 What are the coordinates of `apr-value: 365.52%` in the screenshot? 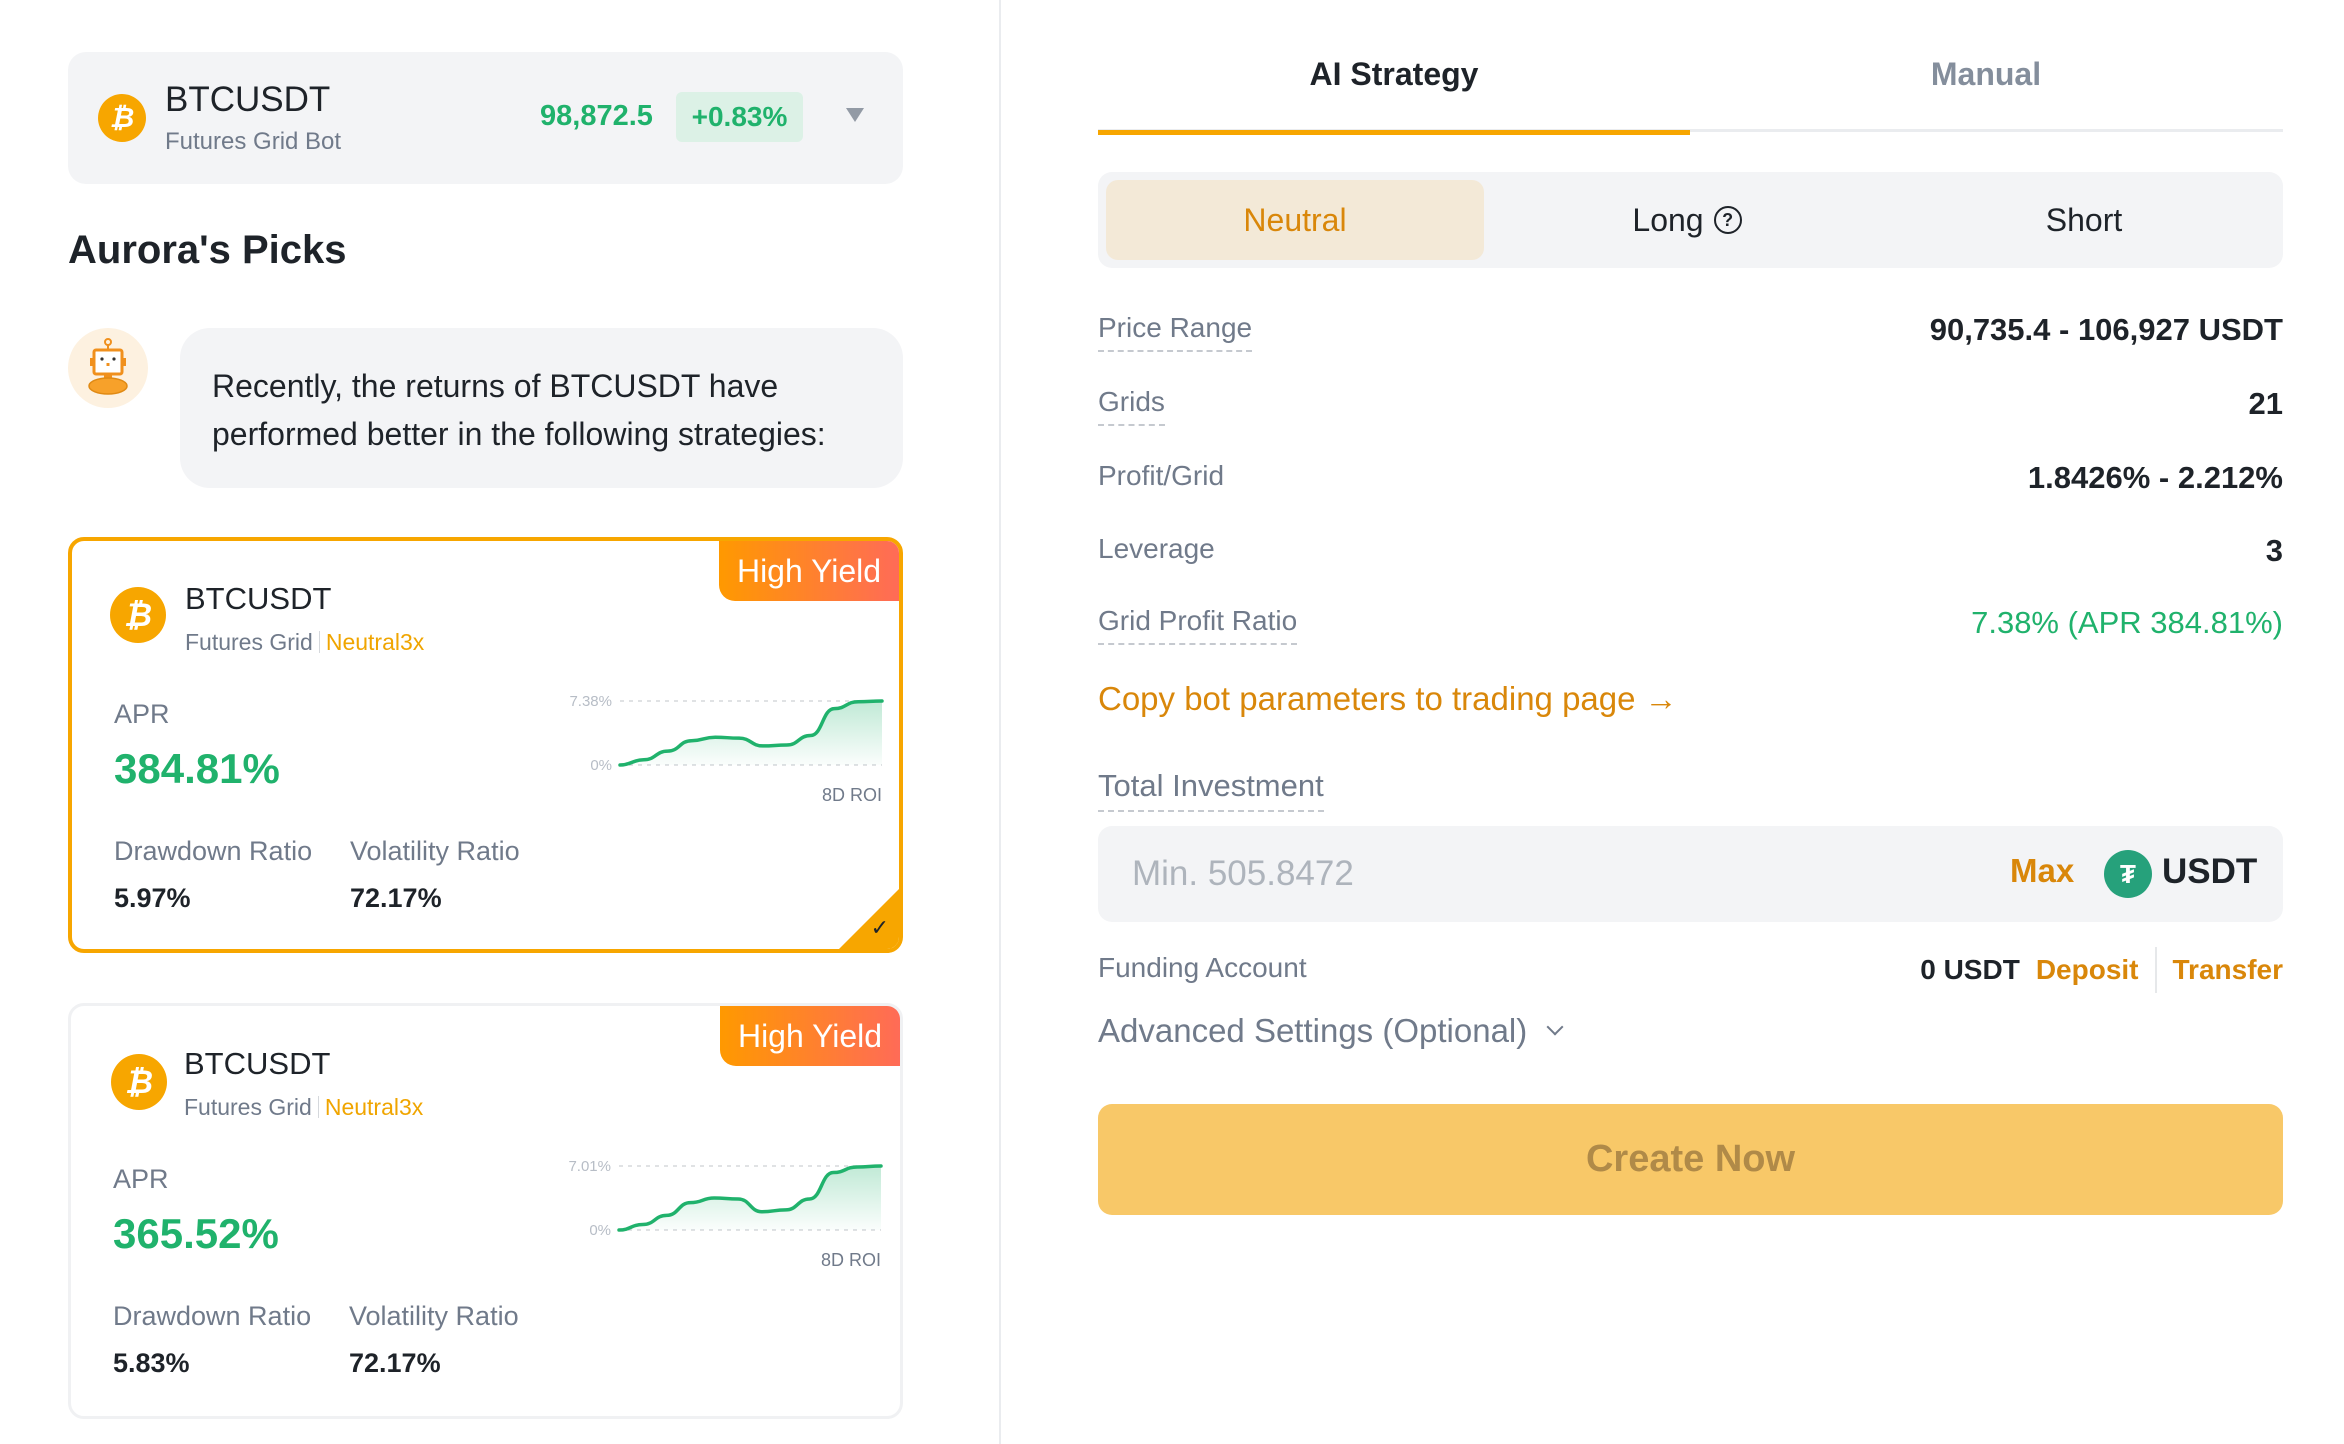 It's located at (196, 1233).